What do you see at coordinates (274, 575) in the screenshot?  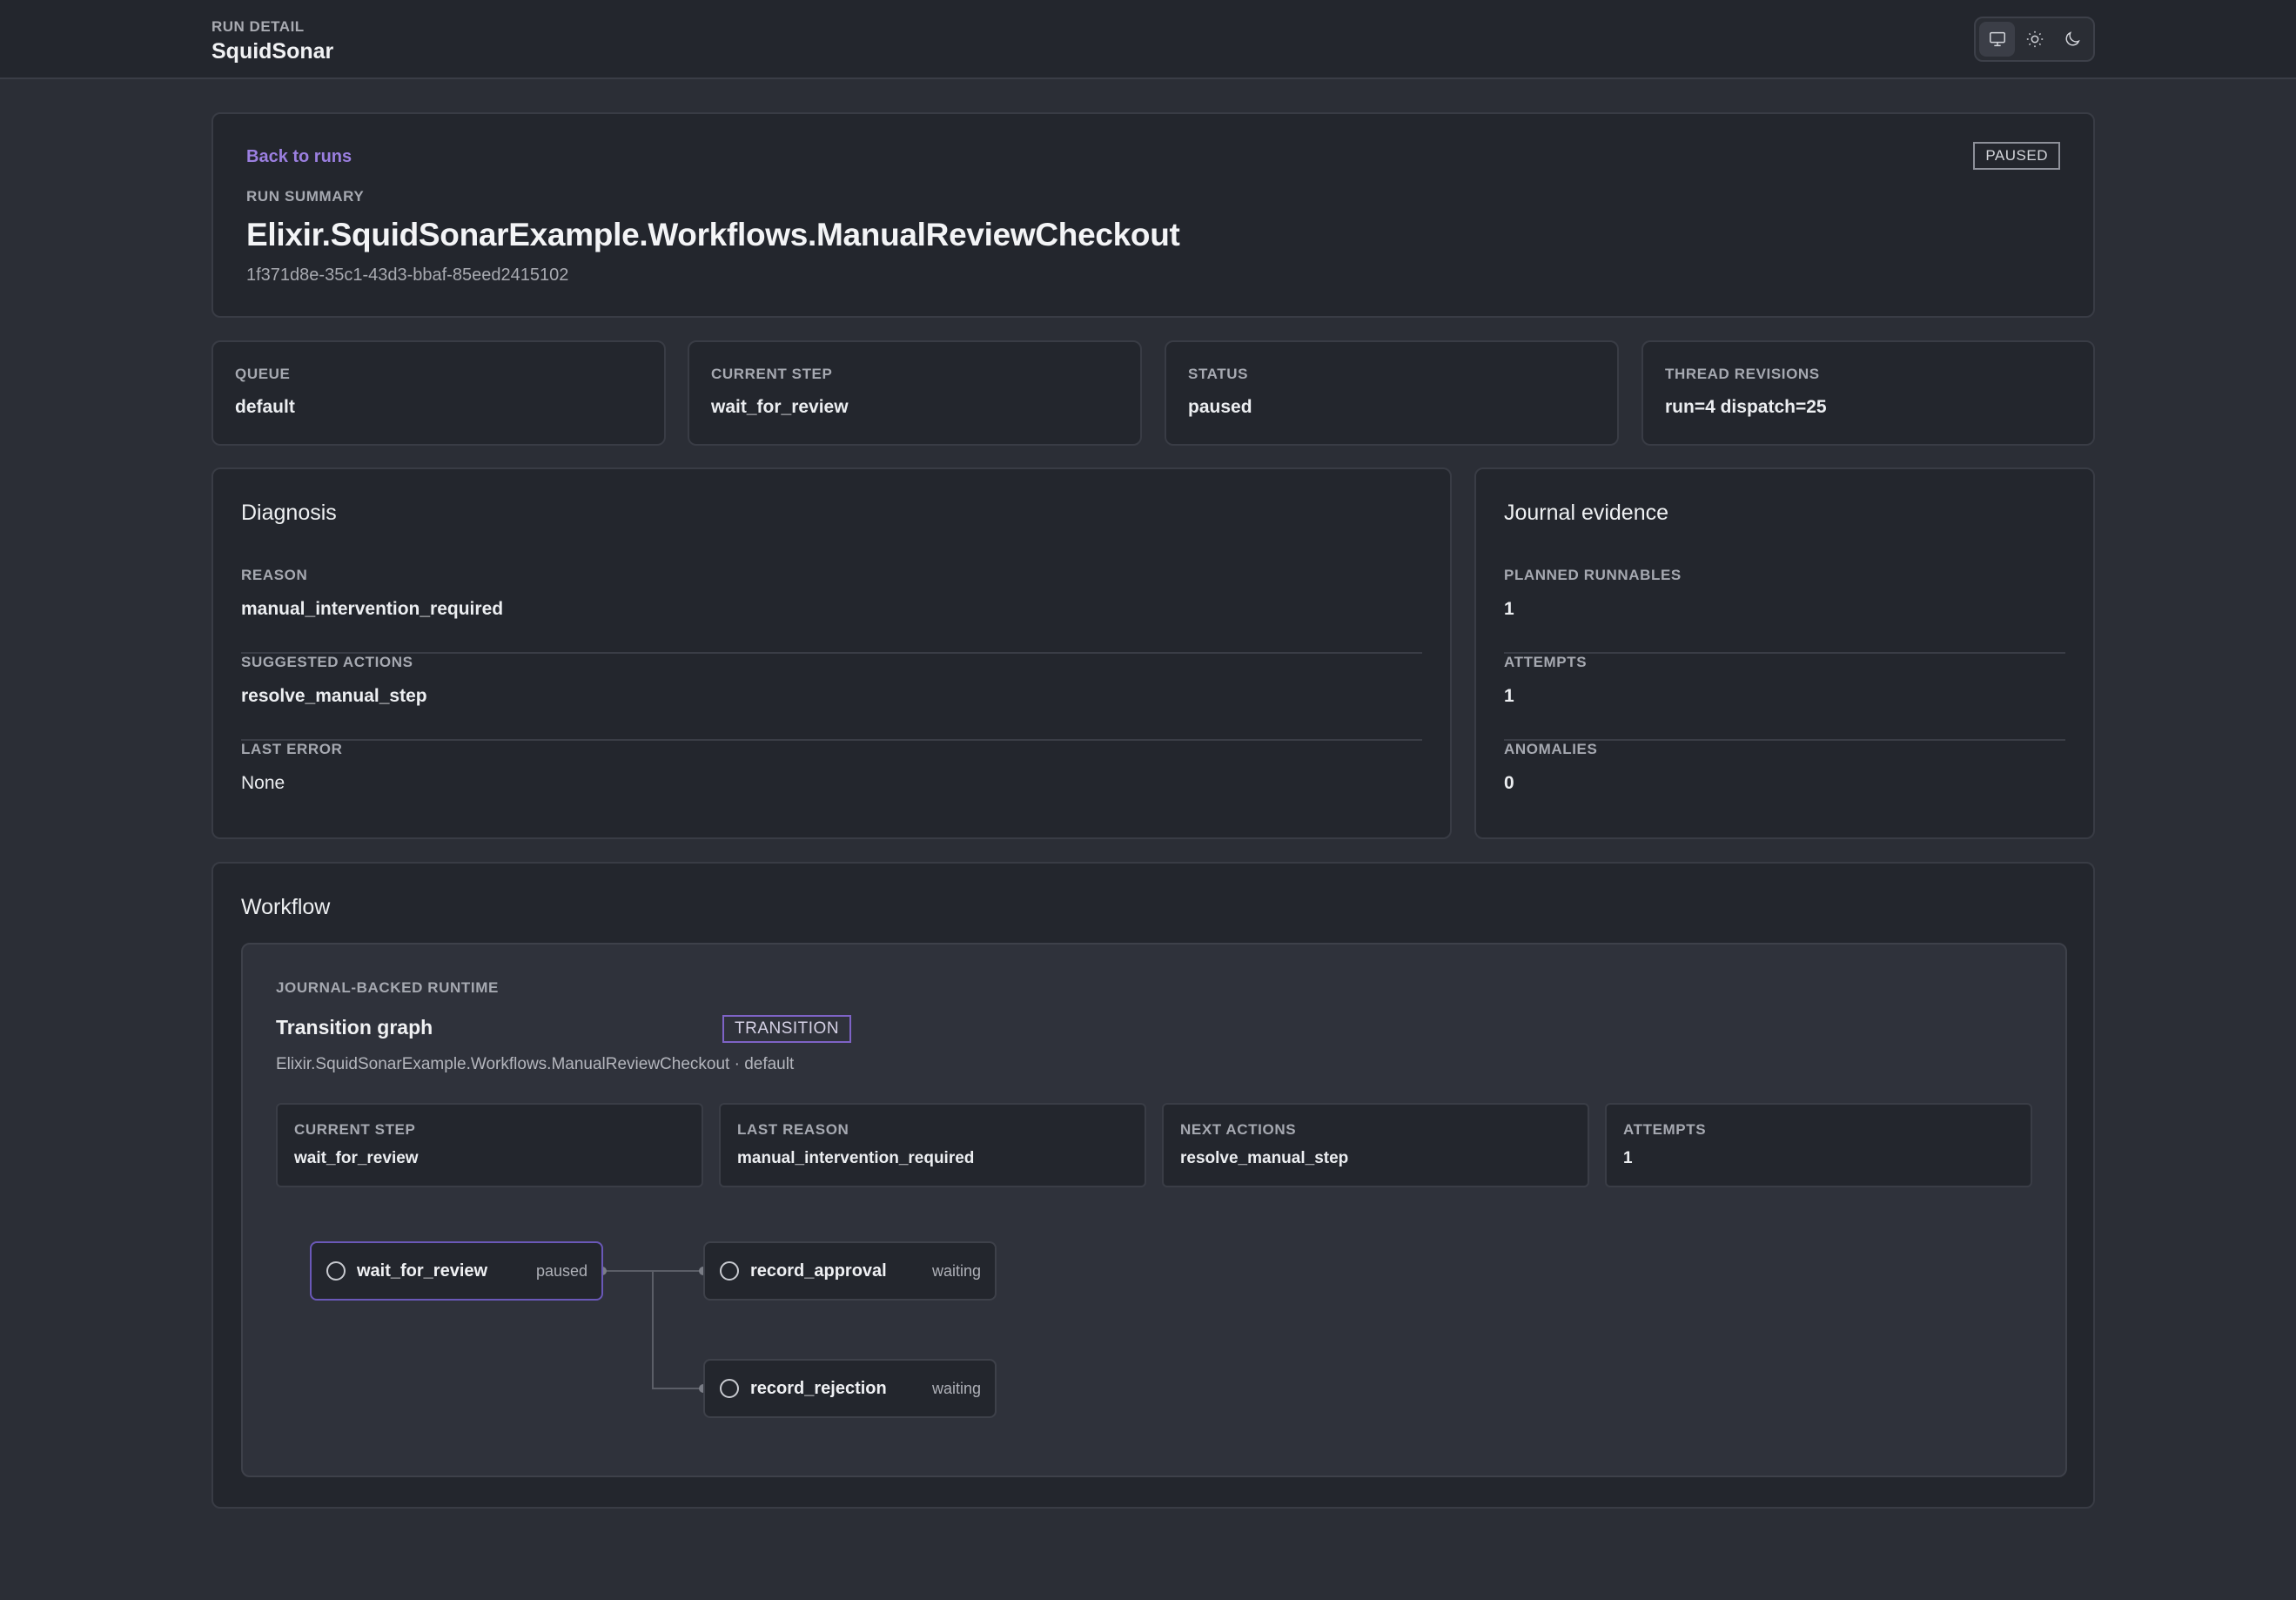 I see `field-label: REASON` at bounding box center [274, 575].